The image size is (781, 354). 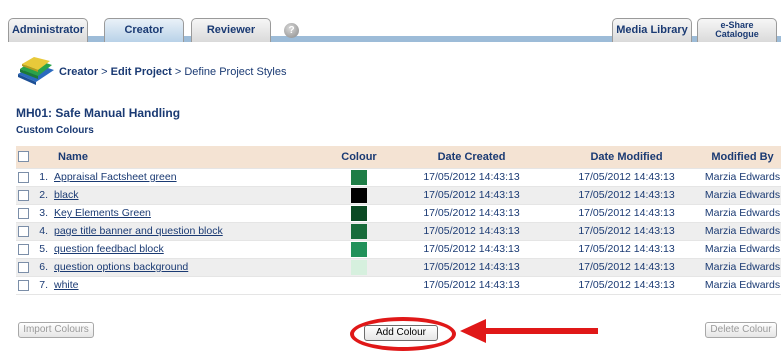 I want to click on colour-name-link: question feedbacl block, so click(x=109, y=249).